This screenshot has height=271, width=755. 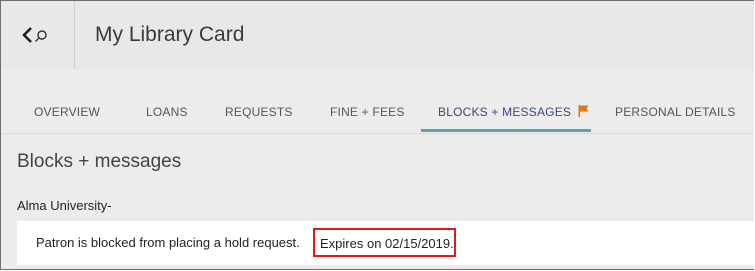 What do you see at coordinates (259, 112) in the screenshot?
I see `tab-requests: REQUESTS` at bounding box center [259, 112].